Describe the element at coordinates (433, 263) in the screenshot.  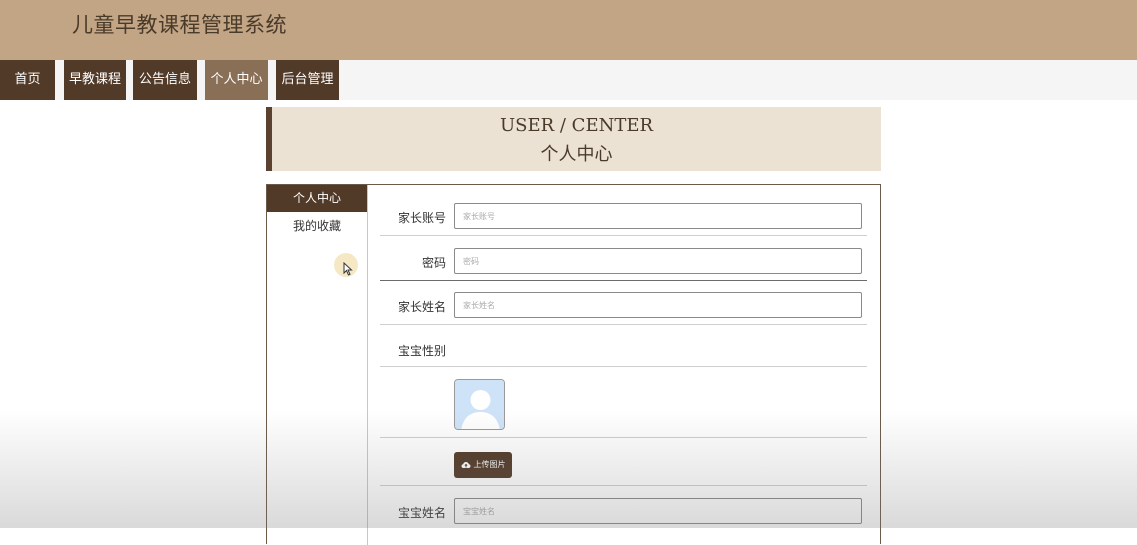
I see `password-label: 密码` at that location.